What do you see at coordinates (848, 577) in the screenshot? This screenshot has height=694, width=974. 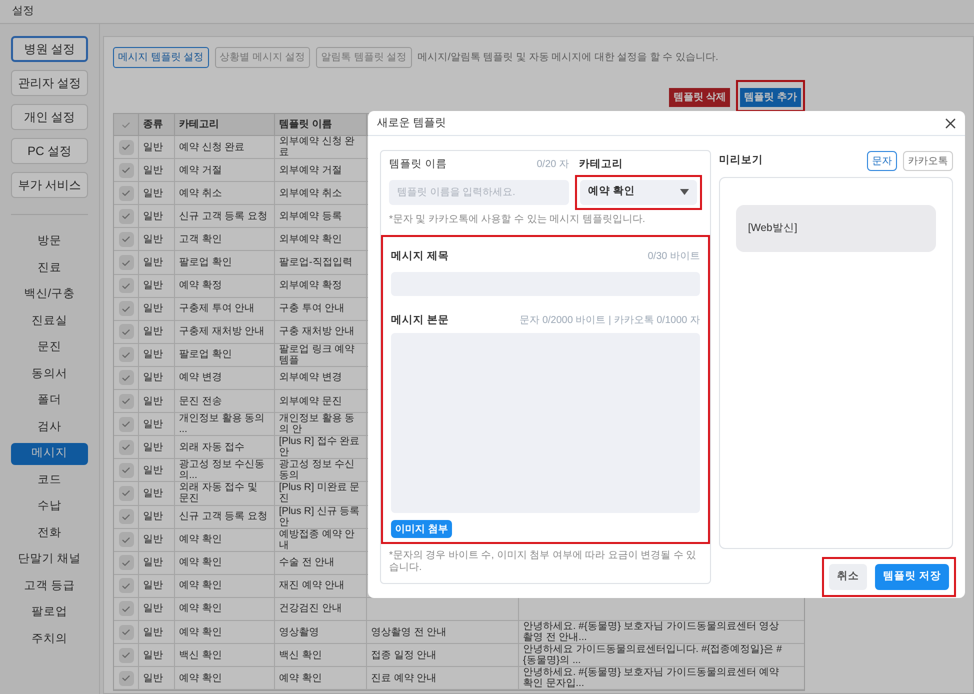 I see `cancel-button: 취소` at bounding box center [848, 577].